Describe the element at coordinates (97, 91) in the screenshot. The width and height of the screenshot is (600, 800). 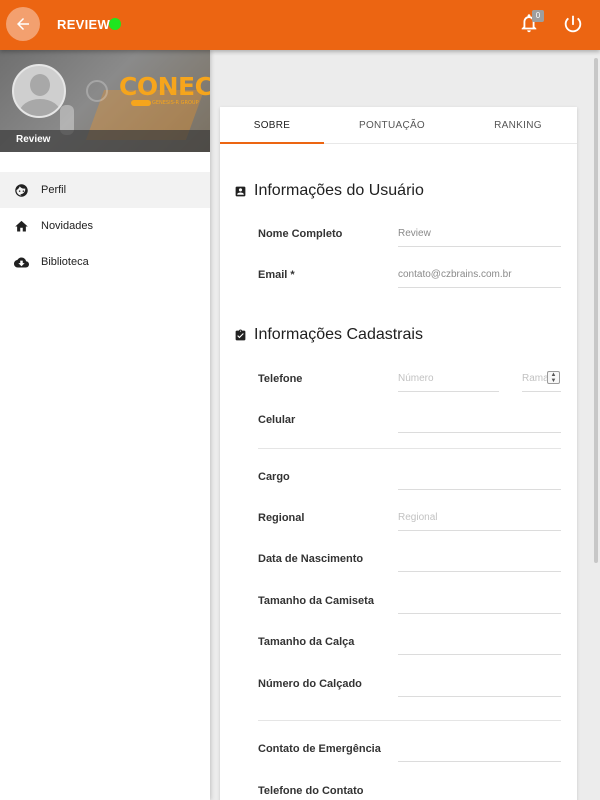
I see `banner-decoration` at that location.